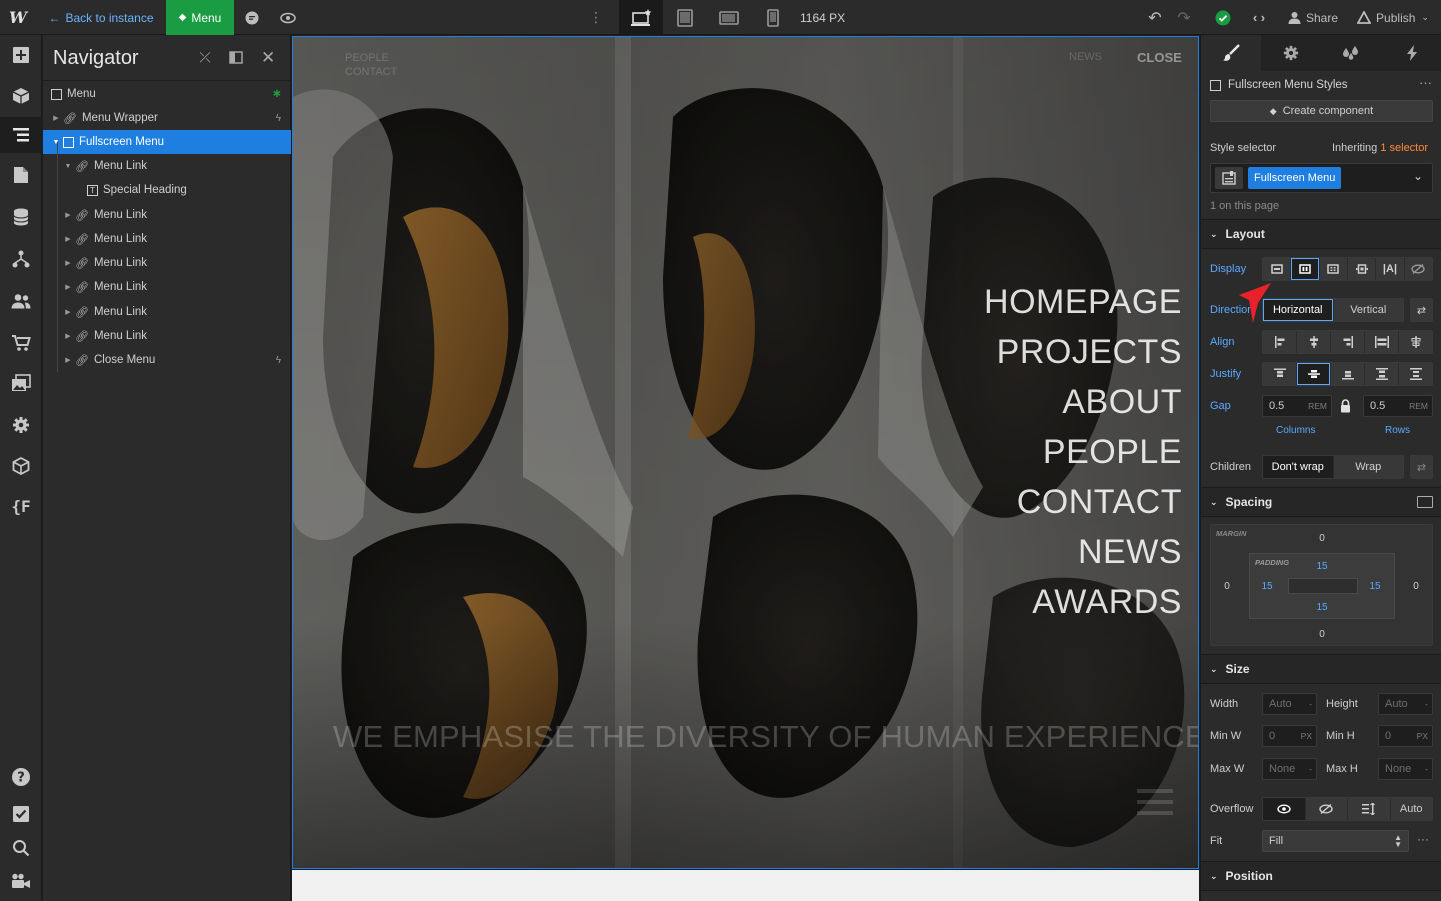 The width and height of the screenshot is (1441, 901). I want to click on more-vertical-icon: ⋮, so click(596, 17).